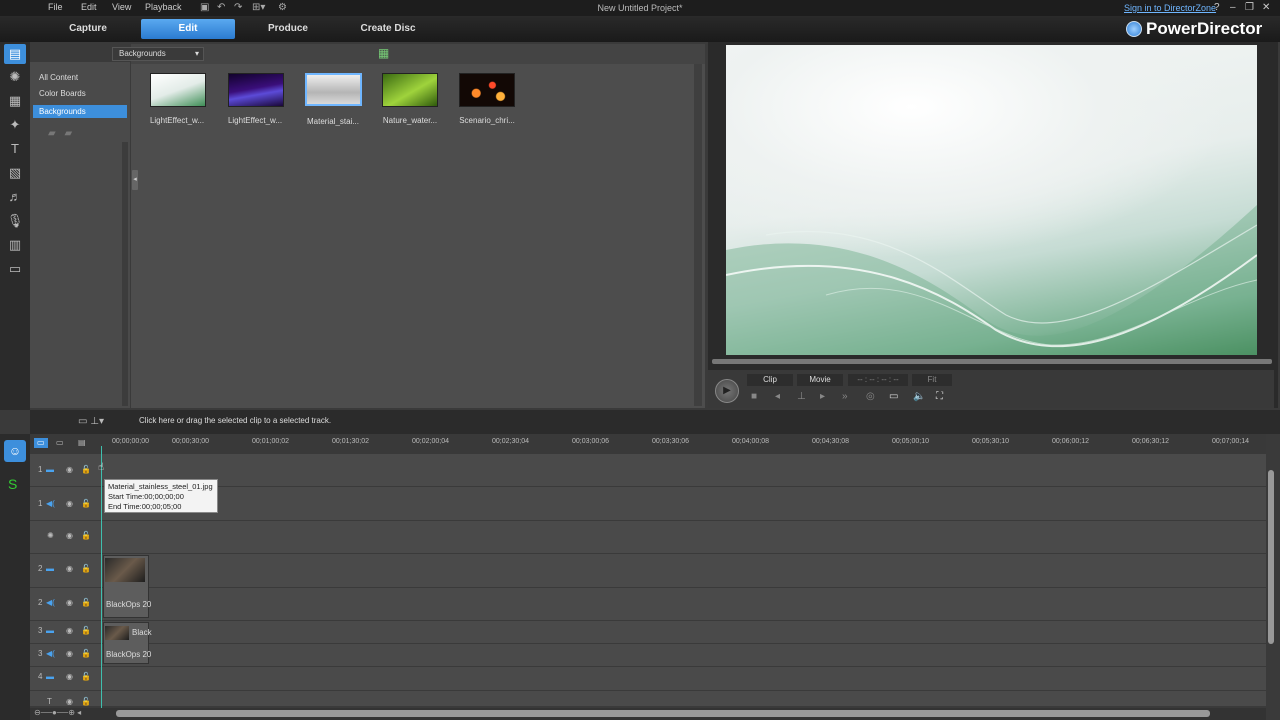 The width and height of the screenshot is (1280, 720). What do you see at coordinates (15, 173) in the screenshot?
I see `transition-room-icon: ▧` at bounding box center [15, 173].